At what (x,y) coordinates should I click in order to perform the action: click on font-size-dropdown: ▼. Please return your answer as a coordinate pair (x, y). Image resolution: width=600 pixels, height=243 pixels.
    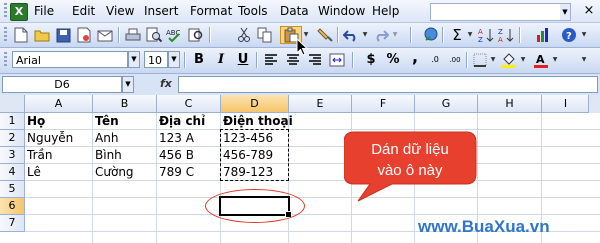
    Looking at the image, I should click on (174, 59).